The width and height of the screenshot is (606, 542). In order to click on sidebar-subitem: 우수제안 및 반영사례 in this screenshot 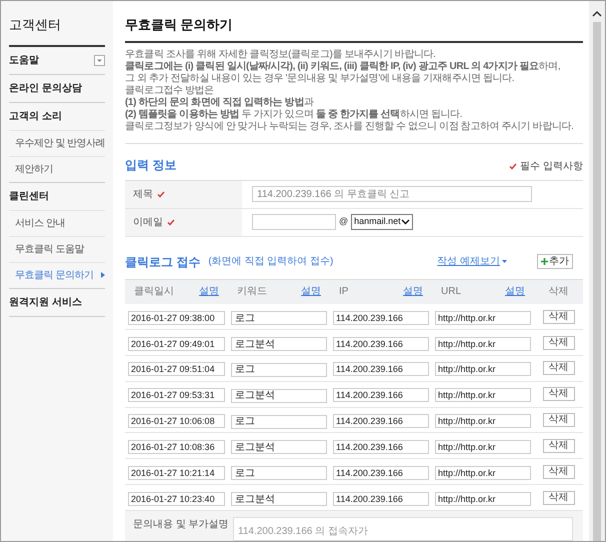, I will do `click(60, 143)`.